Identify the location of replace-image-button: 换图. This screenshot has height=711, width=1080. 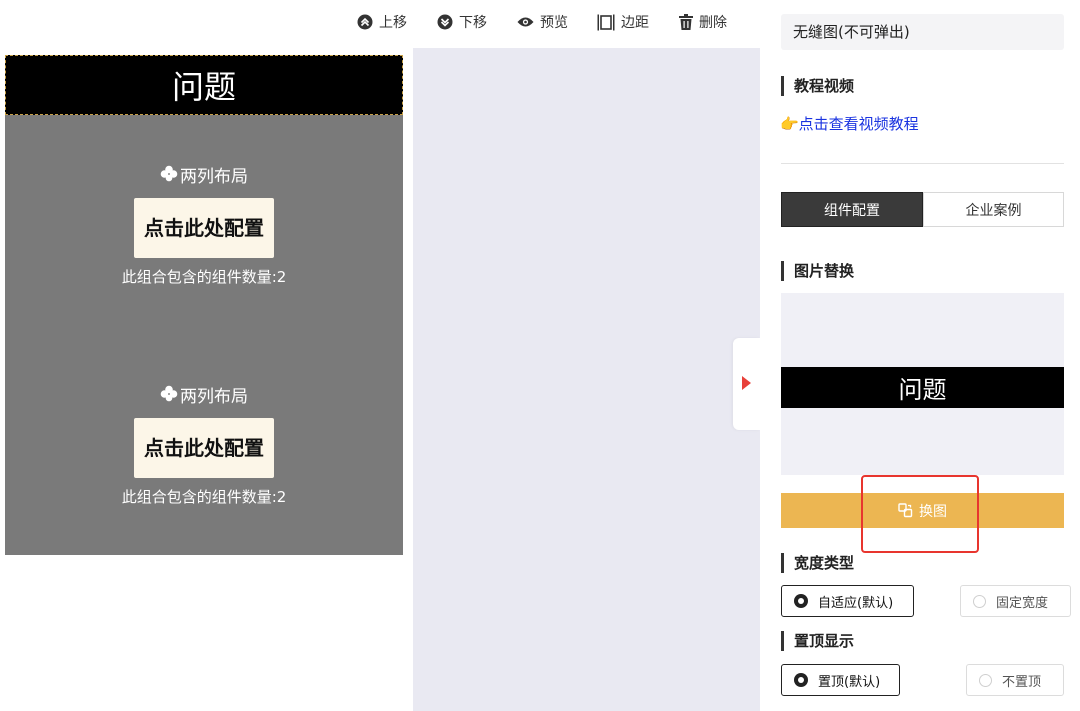
(922, 510).